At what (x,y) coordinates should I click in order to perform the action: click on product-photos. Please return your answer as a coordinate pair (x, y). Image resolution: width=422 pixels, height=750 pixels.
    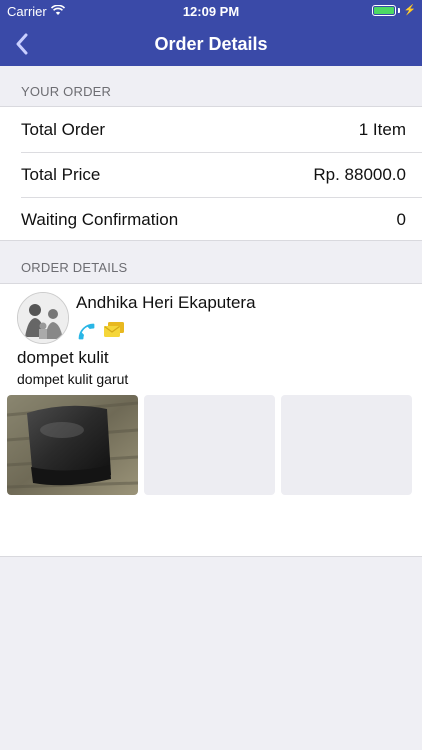
    Looking at the image, I should click on (209, 445).